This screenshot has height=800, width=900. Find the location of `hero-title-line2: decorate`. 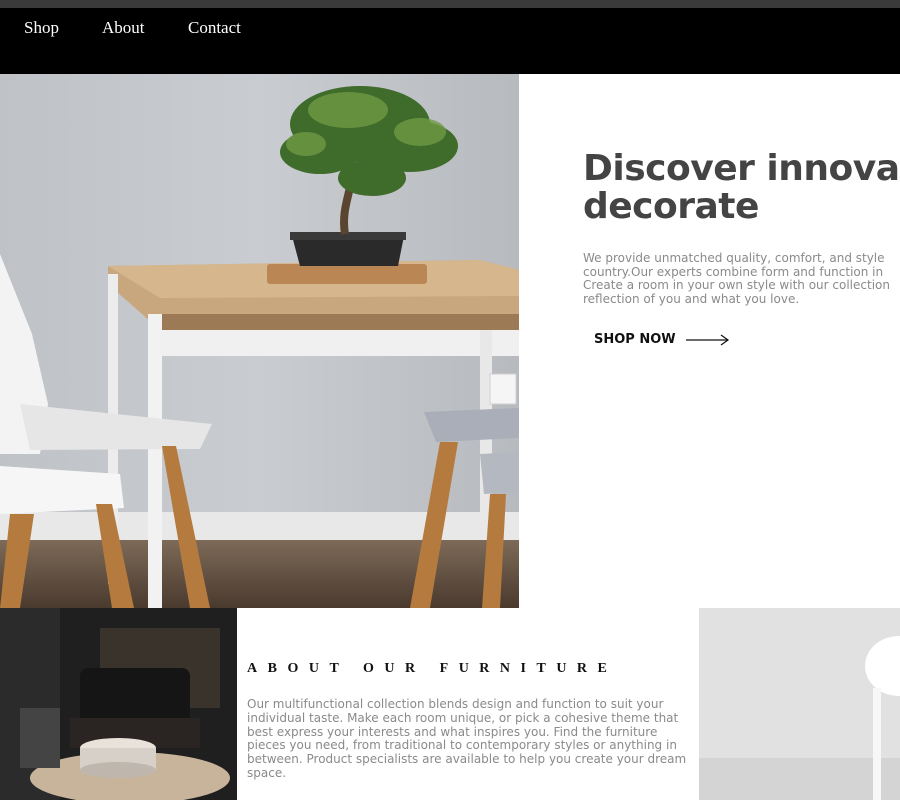

hero-title-line2: decorate is located at coordinates (671, 206).